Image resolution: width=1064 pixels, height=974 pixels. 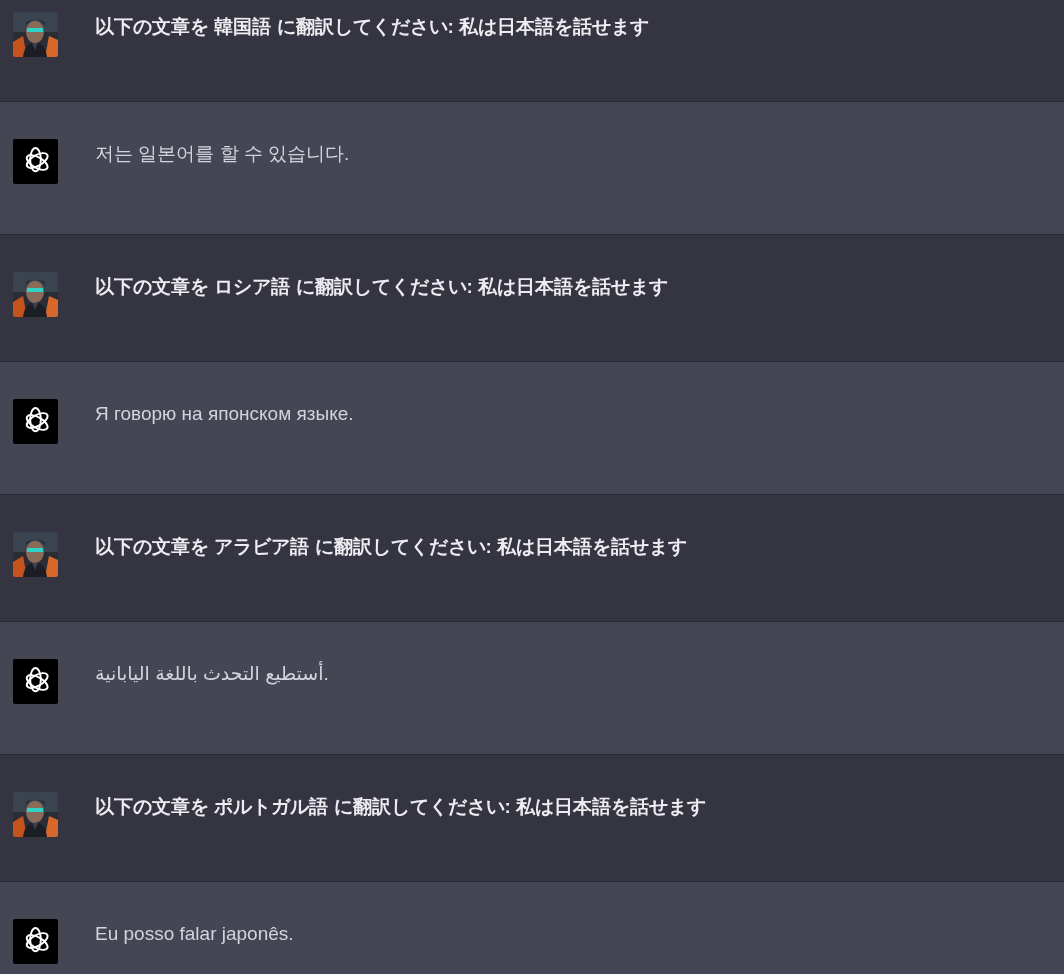 I want to click on message-text: 以下の文章を ロシア語 に翻訳してください: 私は日本語を話せます, so click(x=382, y=287).